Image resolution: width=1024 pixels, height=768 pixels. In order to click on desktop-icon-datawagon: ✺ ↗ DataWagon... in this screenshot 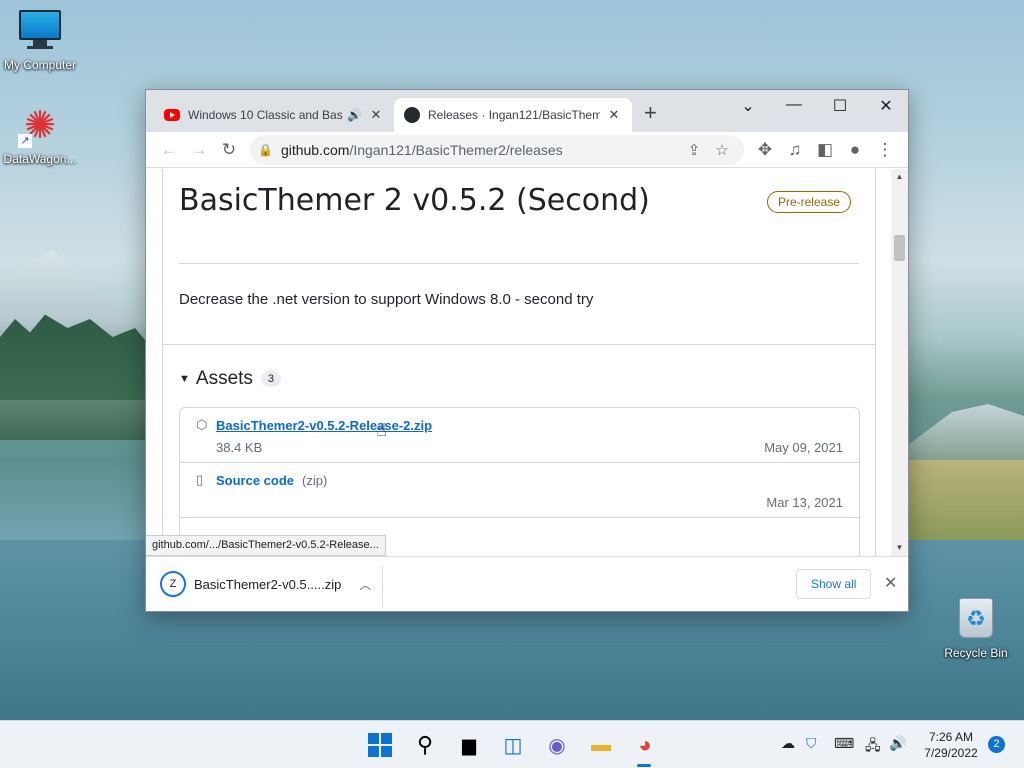, I will do `click(40, 135)`.